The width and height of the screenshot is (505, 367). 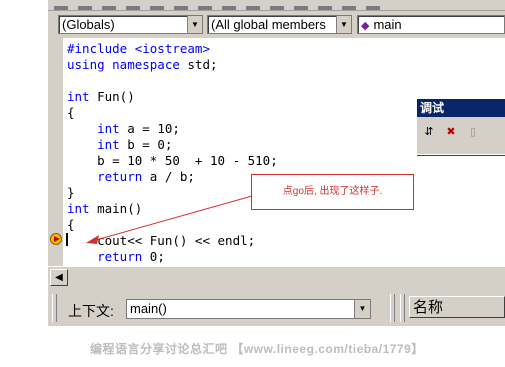 What do you see at coordinates (332, 192) in the screenshot?
I see `annotation-callout: 点go后, 出现了这样子.` at bounding box center [332, 192].